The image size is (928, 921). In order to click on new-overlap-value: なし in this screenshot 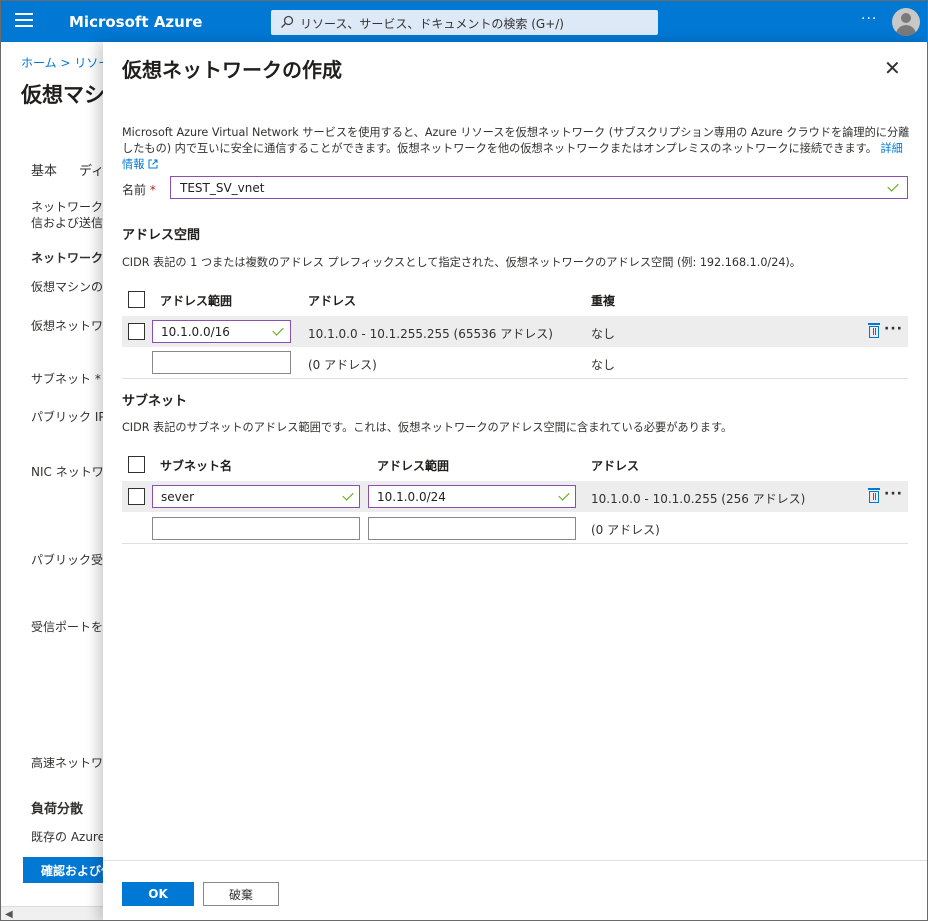, I will do `click(603, 365)`.